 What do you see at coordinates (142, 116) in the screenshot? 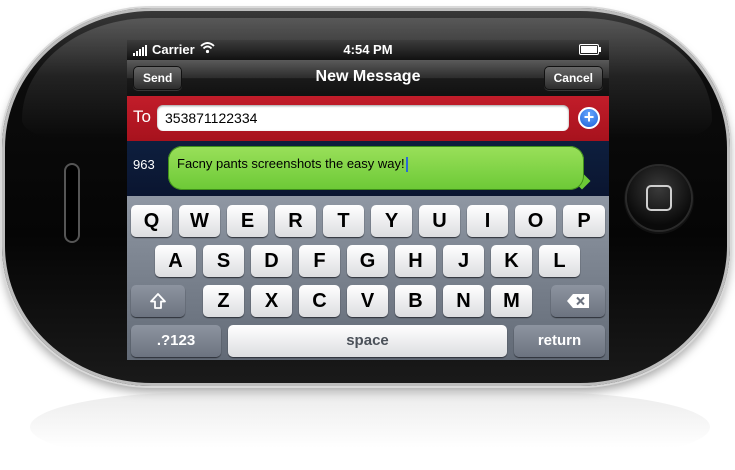
I see `to-label: To` at bounding box center [142, 116].